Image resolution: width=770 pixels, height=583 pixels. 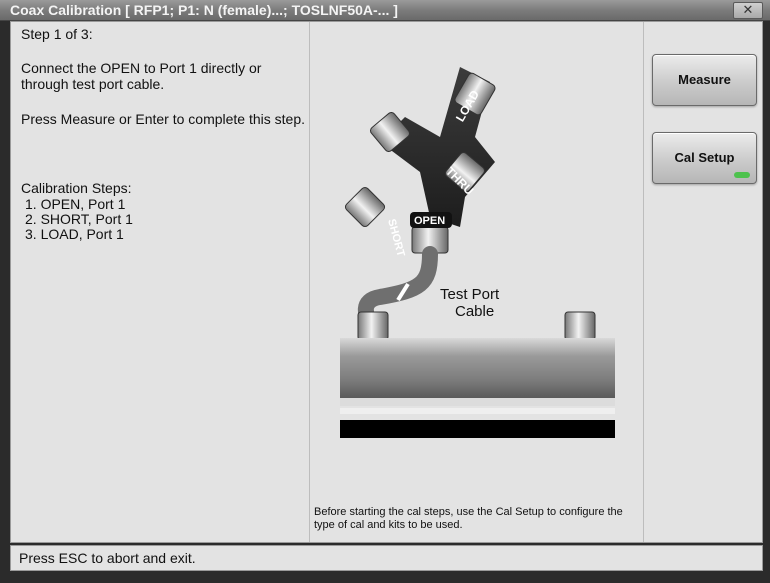 I want to click on measure-button: Measure, so click(x=704, y=80).